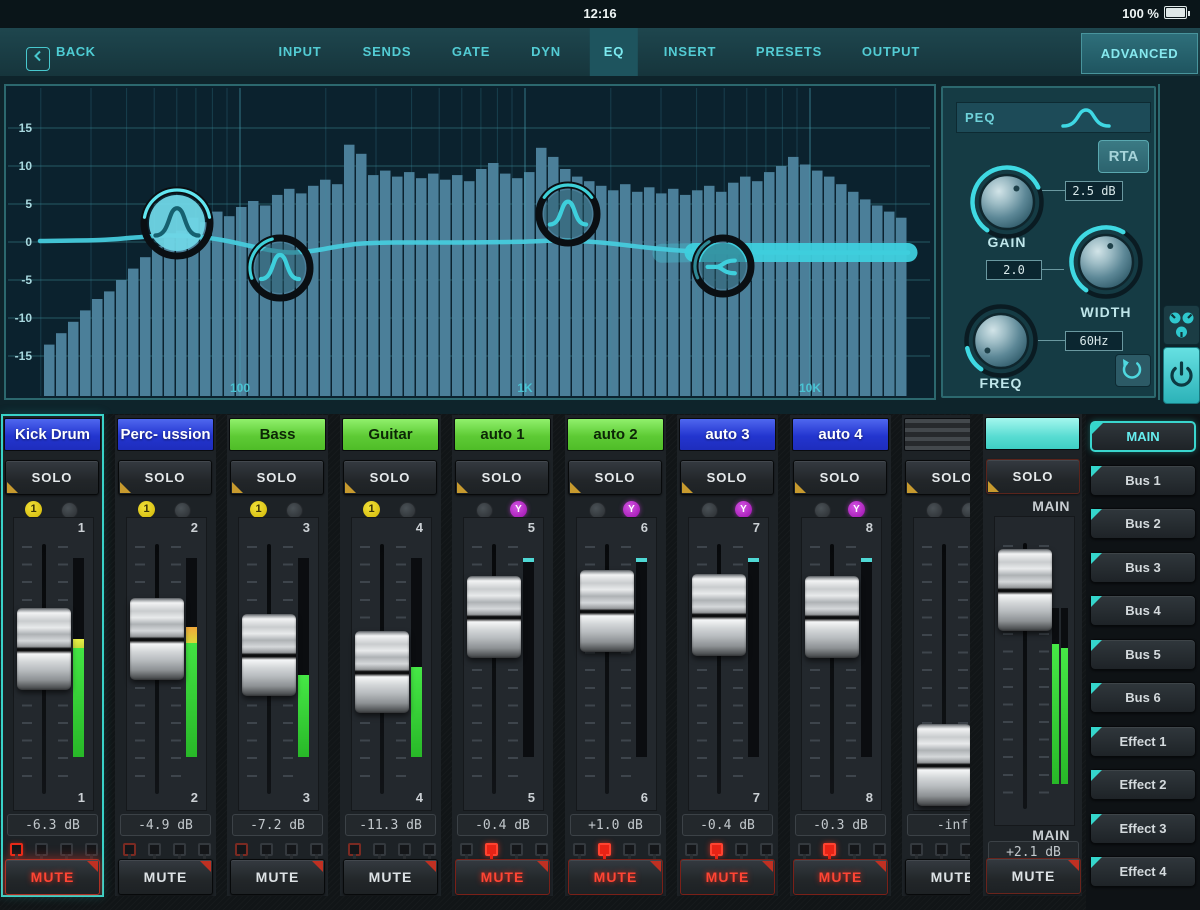 This screenshot has height=910, width=1200. What do you see at coordinates (690, 52) in the screenshot?
I see `tab-insert: INSERT` at bounding box center [690, 52].